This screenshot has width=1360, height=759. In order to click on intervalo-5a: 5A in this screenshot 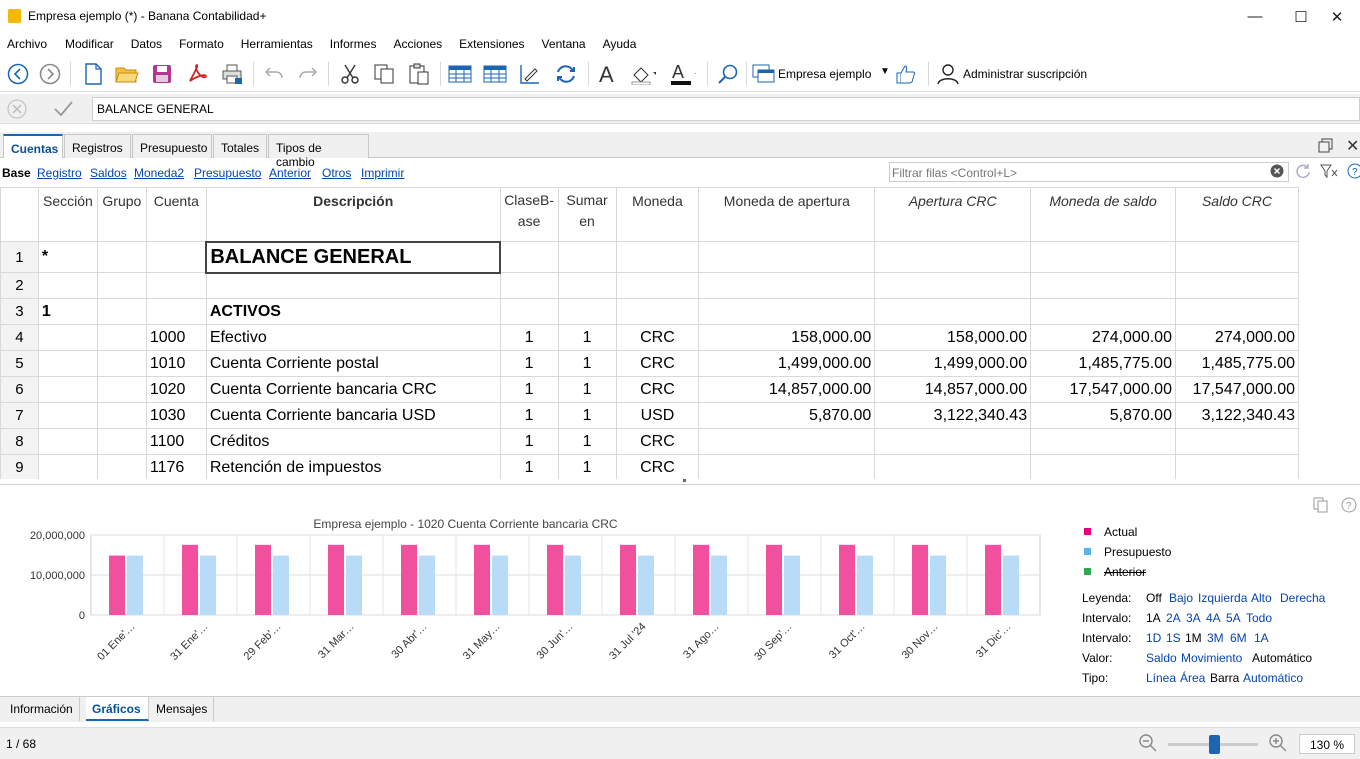, I will do `click(1233, 618)`.